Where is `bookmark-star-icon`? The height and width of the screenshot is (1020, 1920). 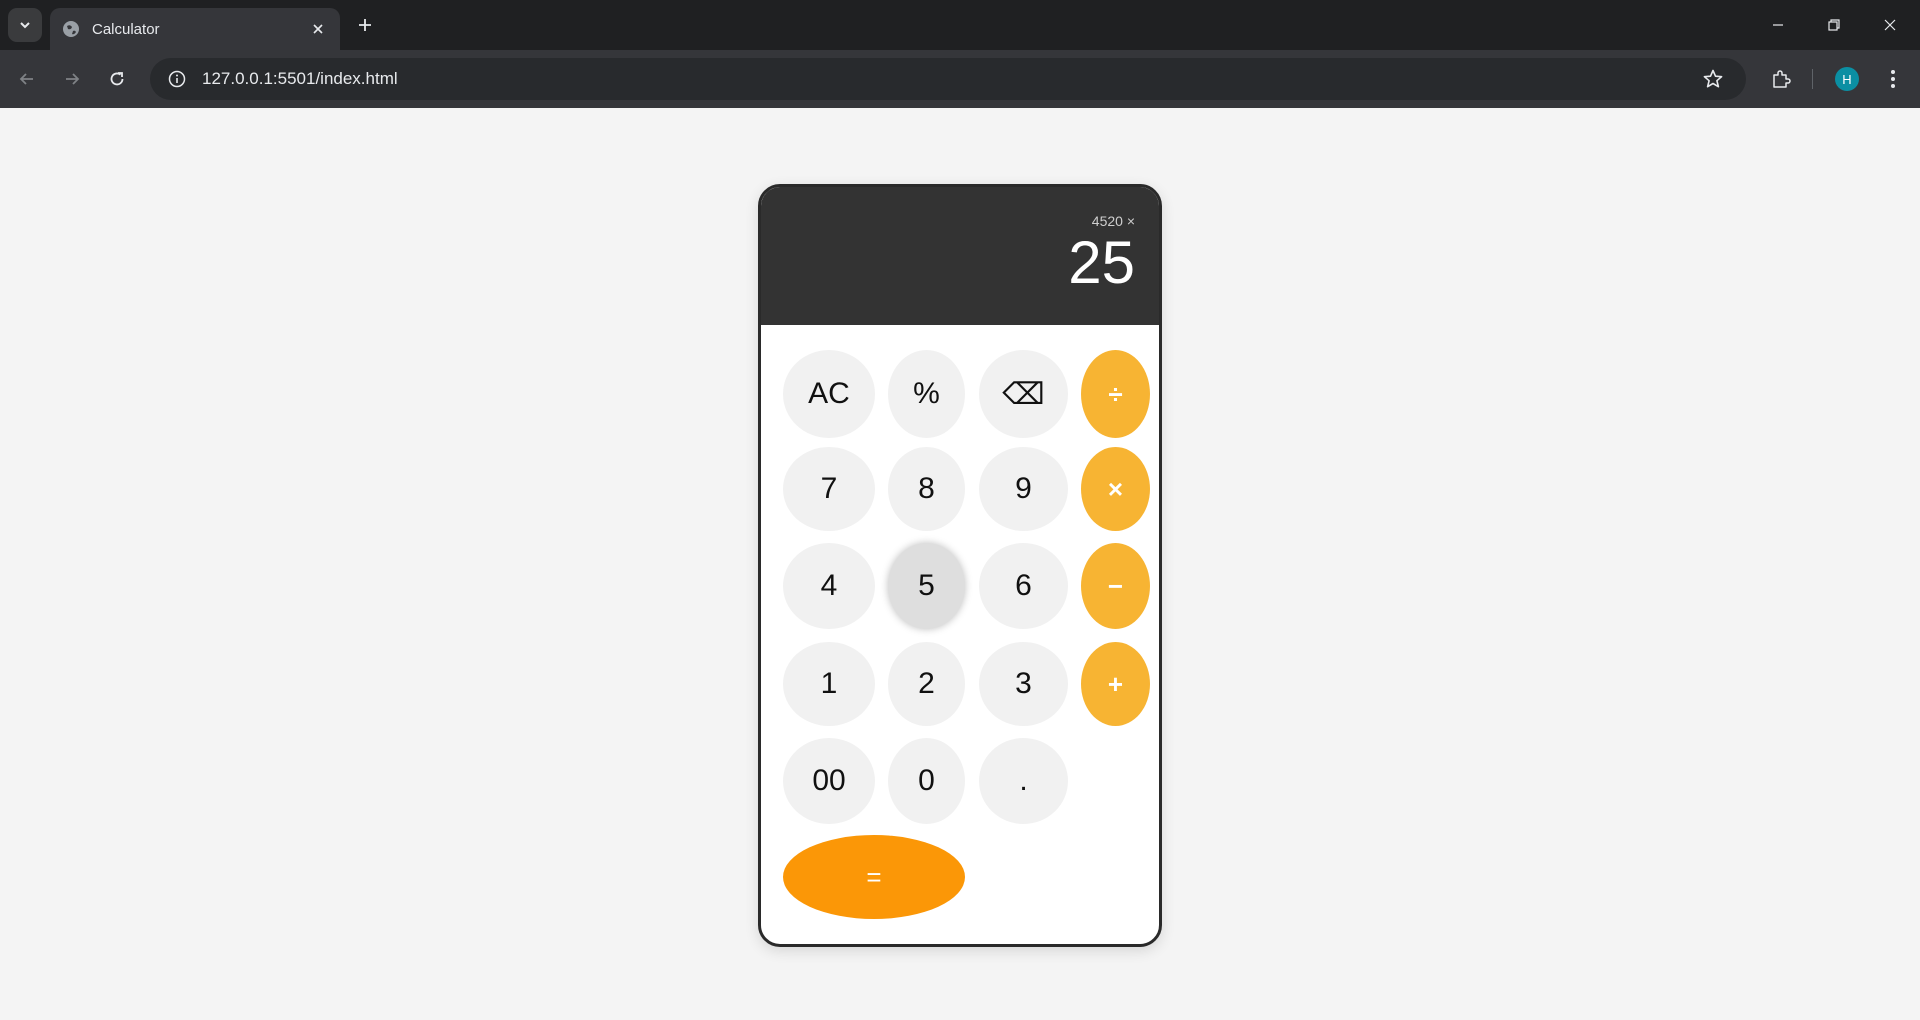 bookmark-star-icon is located at coordinates (1713, 79).